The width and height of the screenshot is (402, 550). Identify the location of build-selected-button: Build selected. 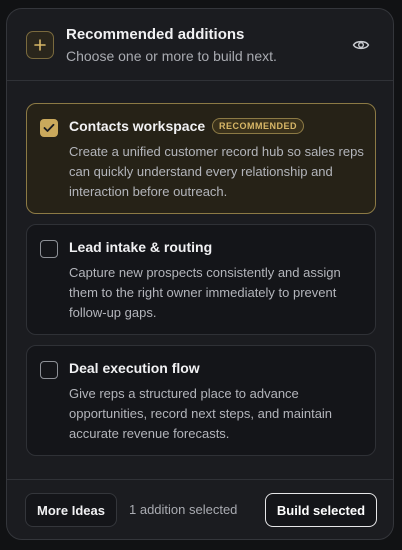
(321, 510).